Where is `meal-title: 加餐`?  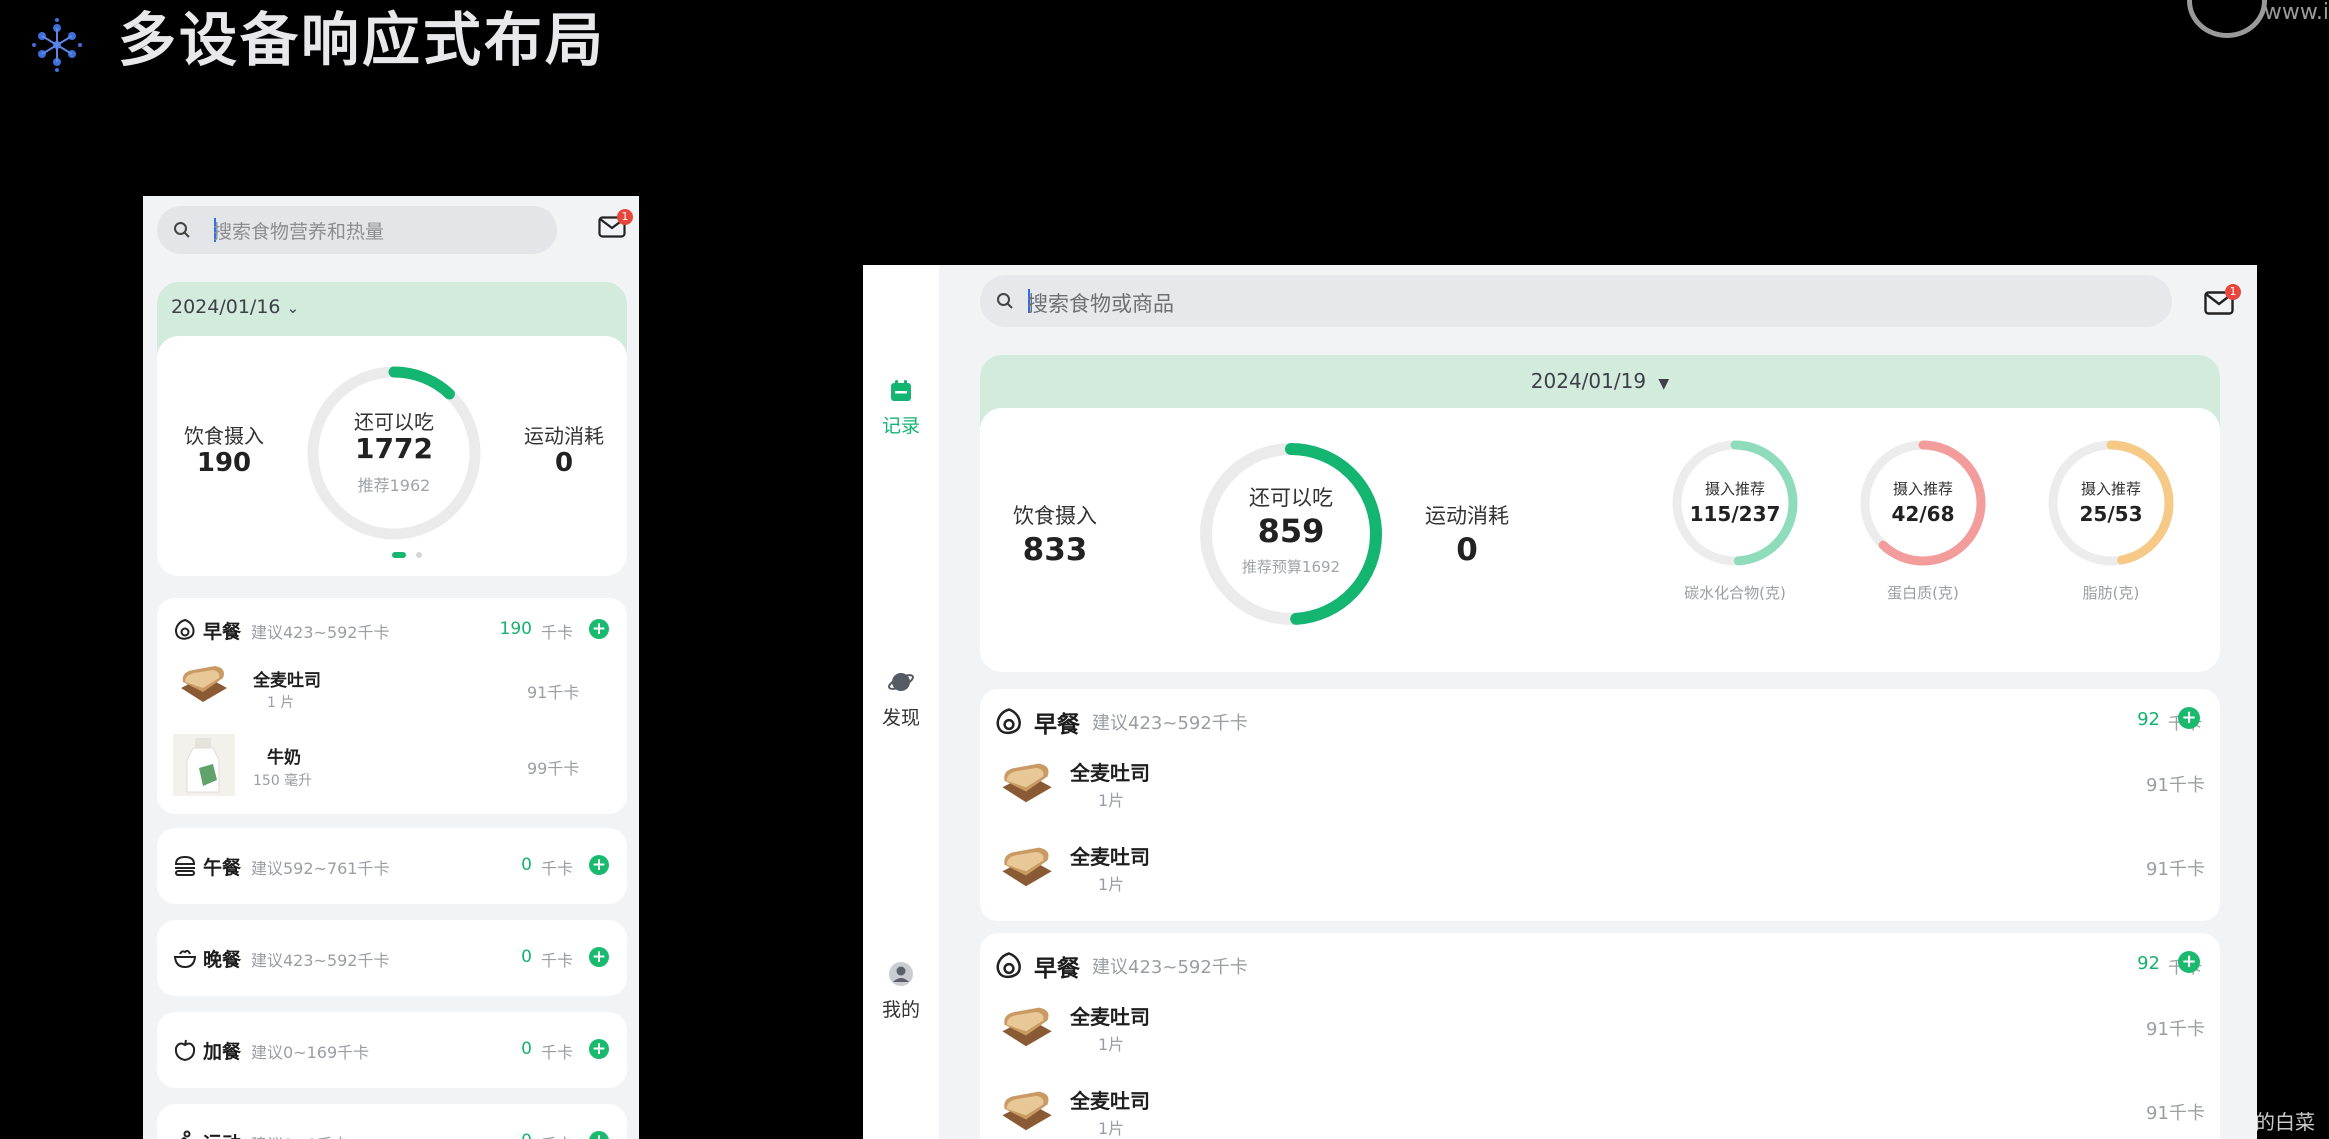
meal-title: 加餐 is located at coordinates (222, 1052).